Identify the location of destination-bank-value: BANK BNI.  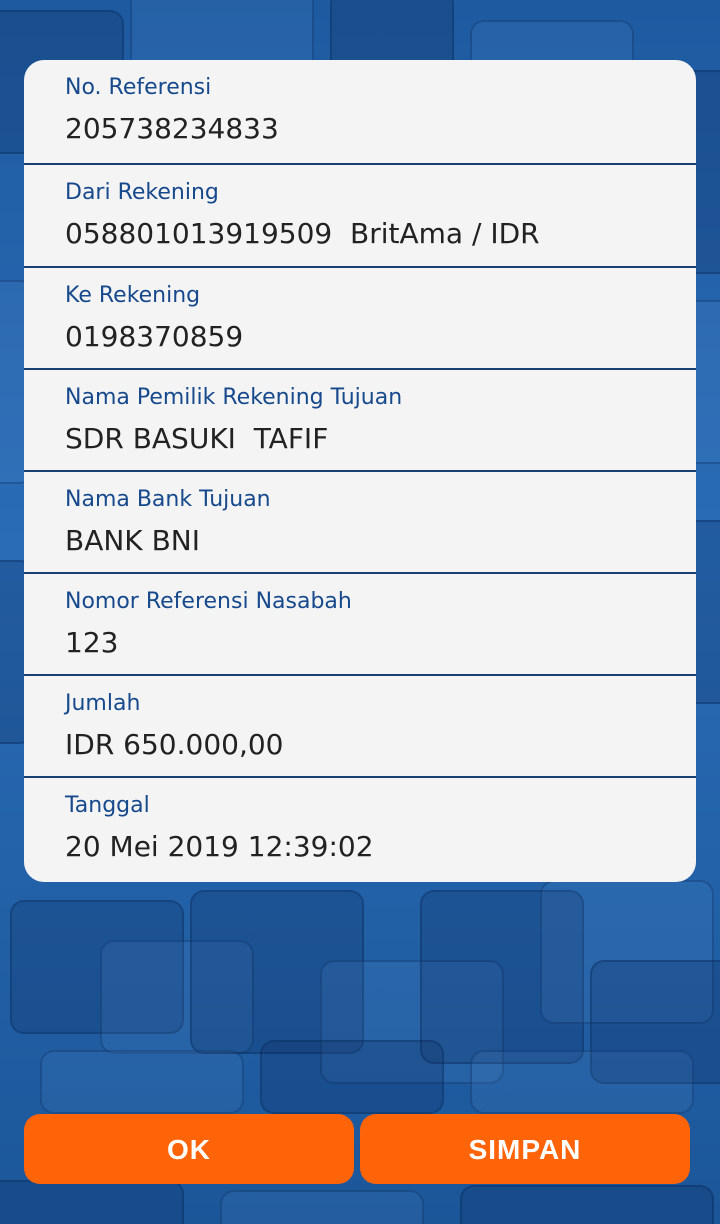
(132, 540).